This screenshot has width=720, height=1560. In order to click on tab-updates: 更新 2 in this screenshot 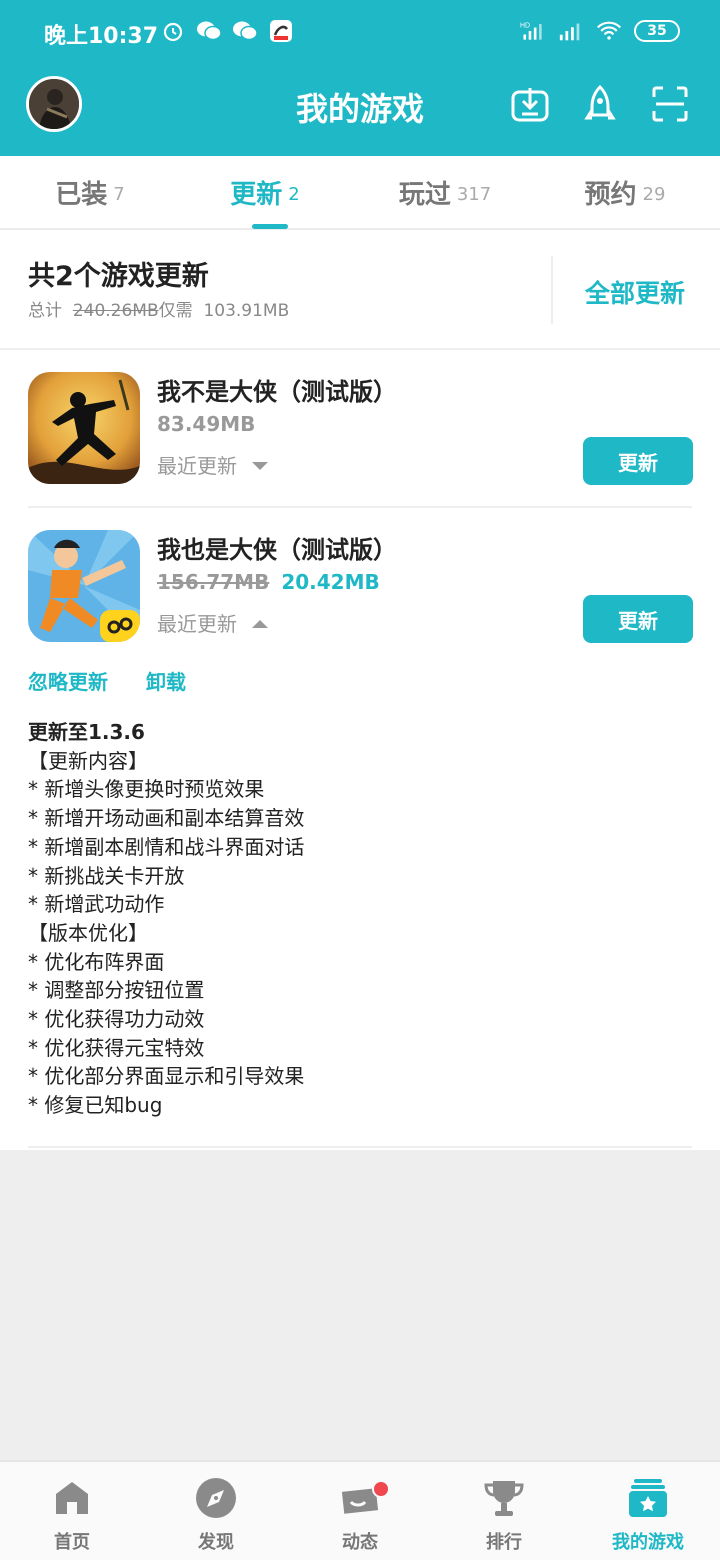, I will do `click(265, 192)`.